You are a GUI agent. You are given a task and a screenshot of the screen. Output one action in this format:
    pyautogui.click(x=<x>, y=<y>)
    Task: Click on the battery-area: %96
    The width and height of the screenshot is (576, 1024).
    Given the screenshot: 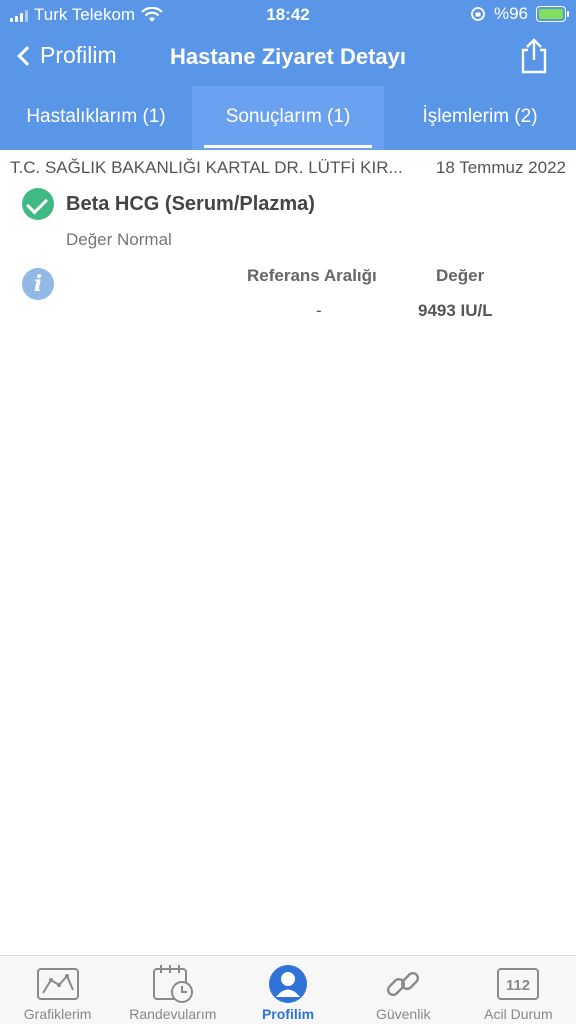 What is the action you would take?
    pyautogui.click(x=519, y=14)
    